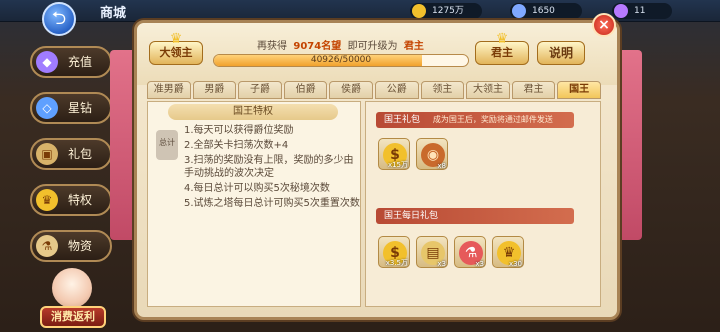 The width and height of the screenshot is (720, 332). What do you see at coordinates (419, 11) in the screenshot?
I see `gold-icon` at bounding box center [419, 11].